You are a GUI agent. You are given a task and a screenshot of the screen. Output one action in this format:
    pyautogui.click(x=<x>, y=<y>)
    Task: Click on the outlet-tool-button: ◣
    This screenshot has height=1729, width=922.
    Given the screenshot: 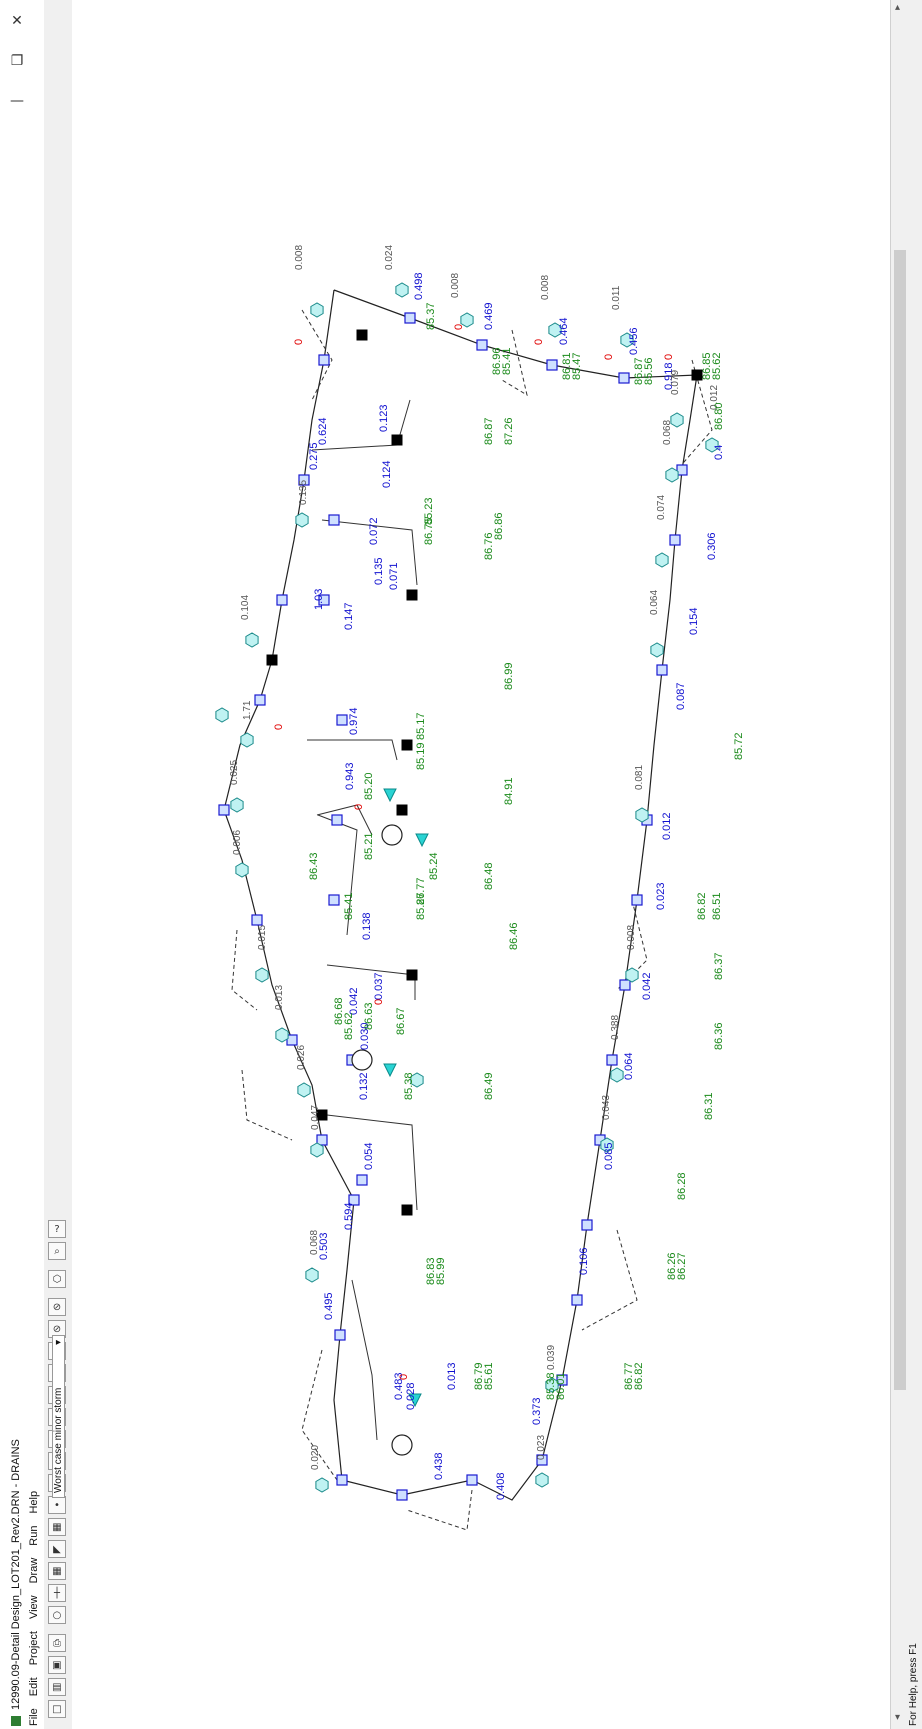 What is the action you would take?
    pyautogui.click(x=57, y=1549)
    